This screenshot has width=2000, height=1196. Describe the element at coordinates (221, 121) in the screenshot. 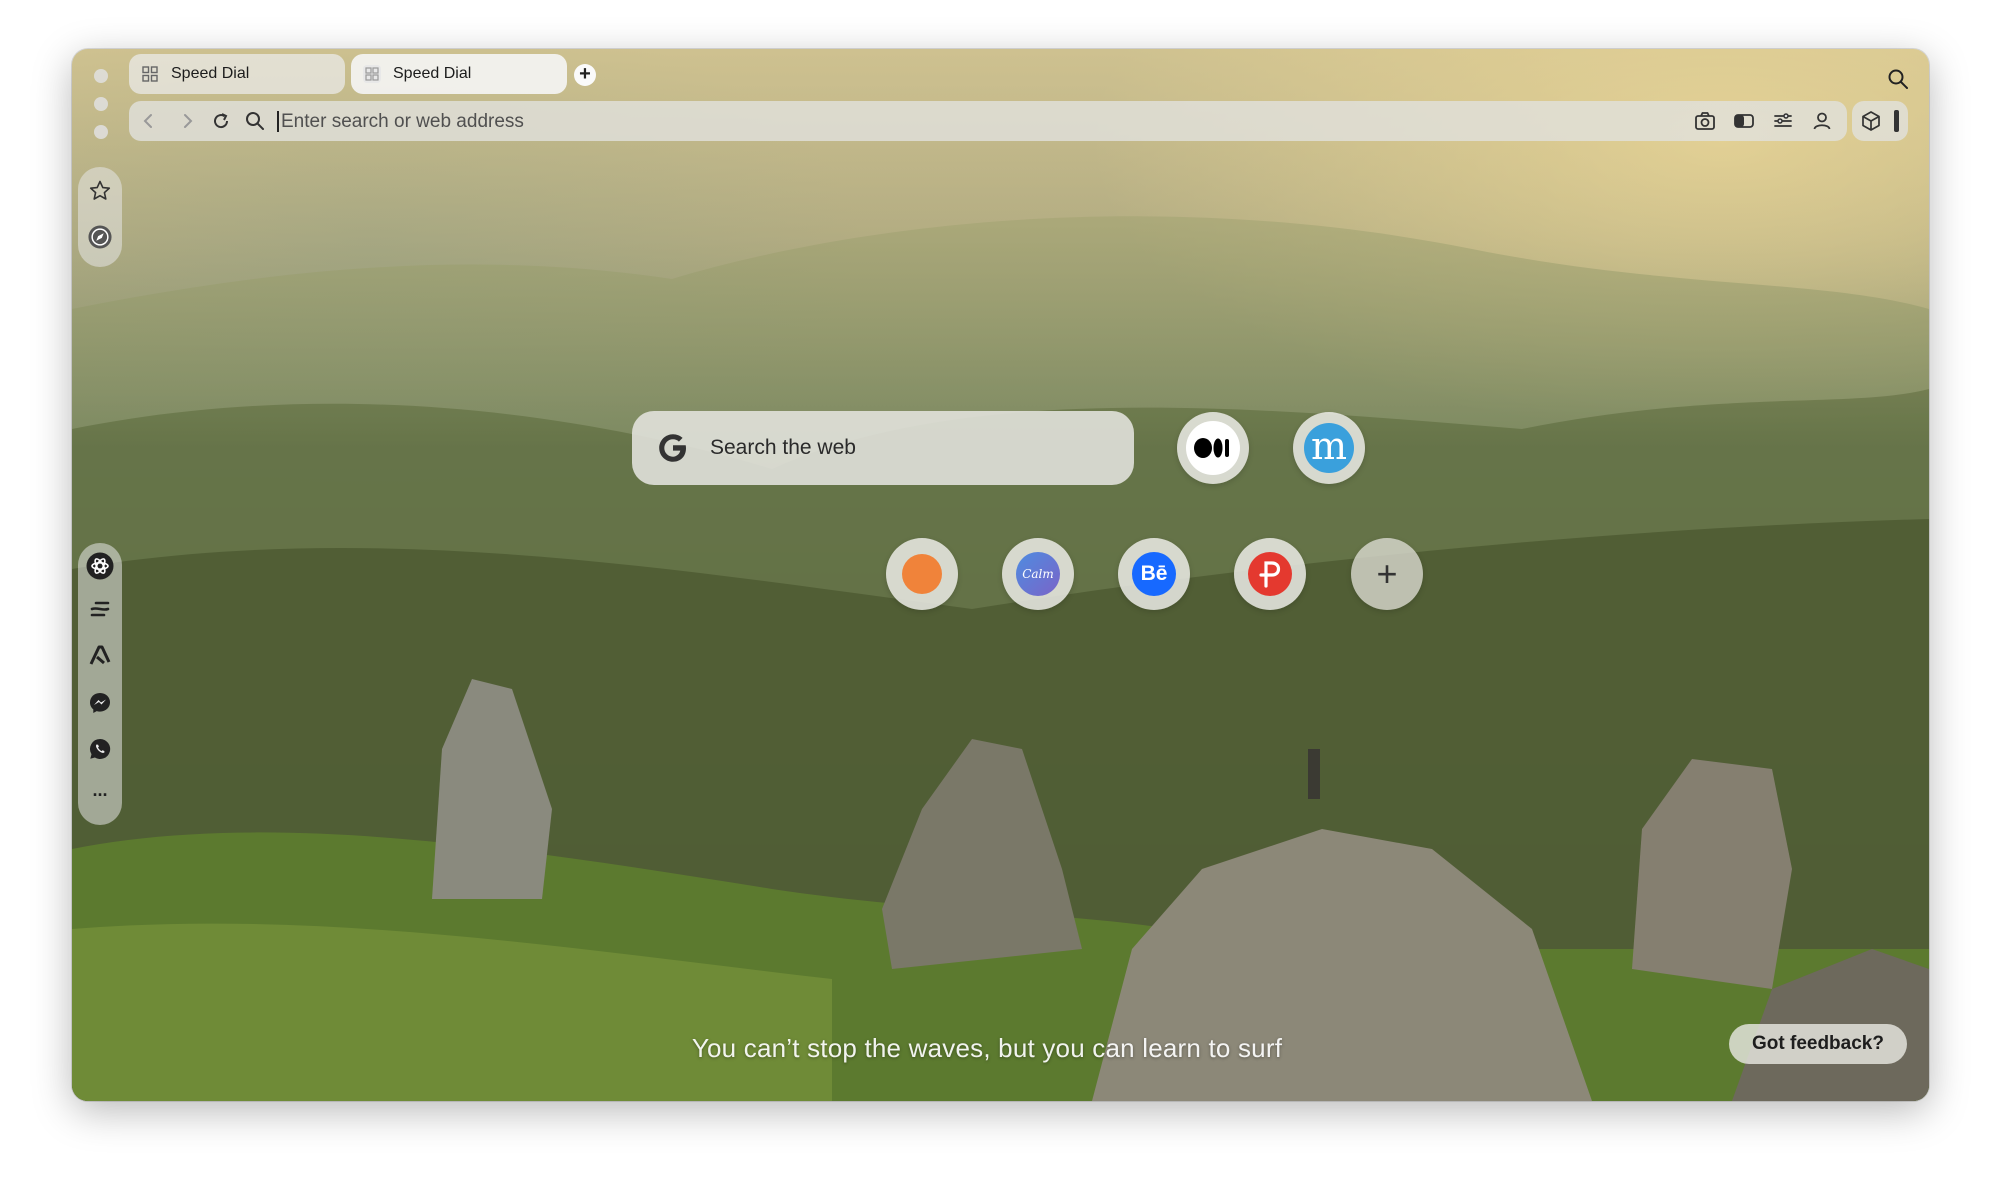

I see `reload-icon` at that location.